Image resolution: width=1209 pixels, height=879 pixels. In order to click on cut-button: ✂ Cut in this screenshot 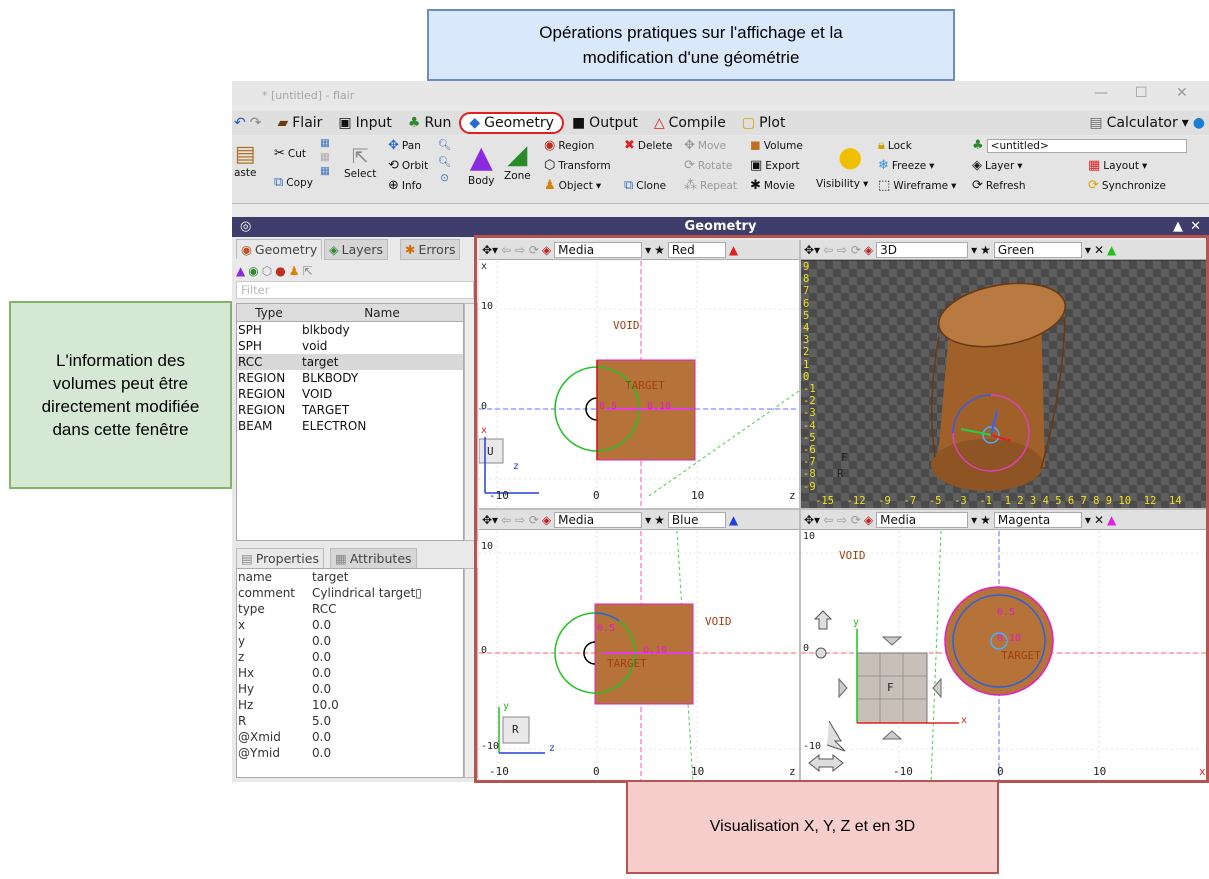, I will do `click(290, 153)`.